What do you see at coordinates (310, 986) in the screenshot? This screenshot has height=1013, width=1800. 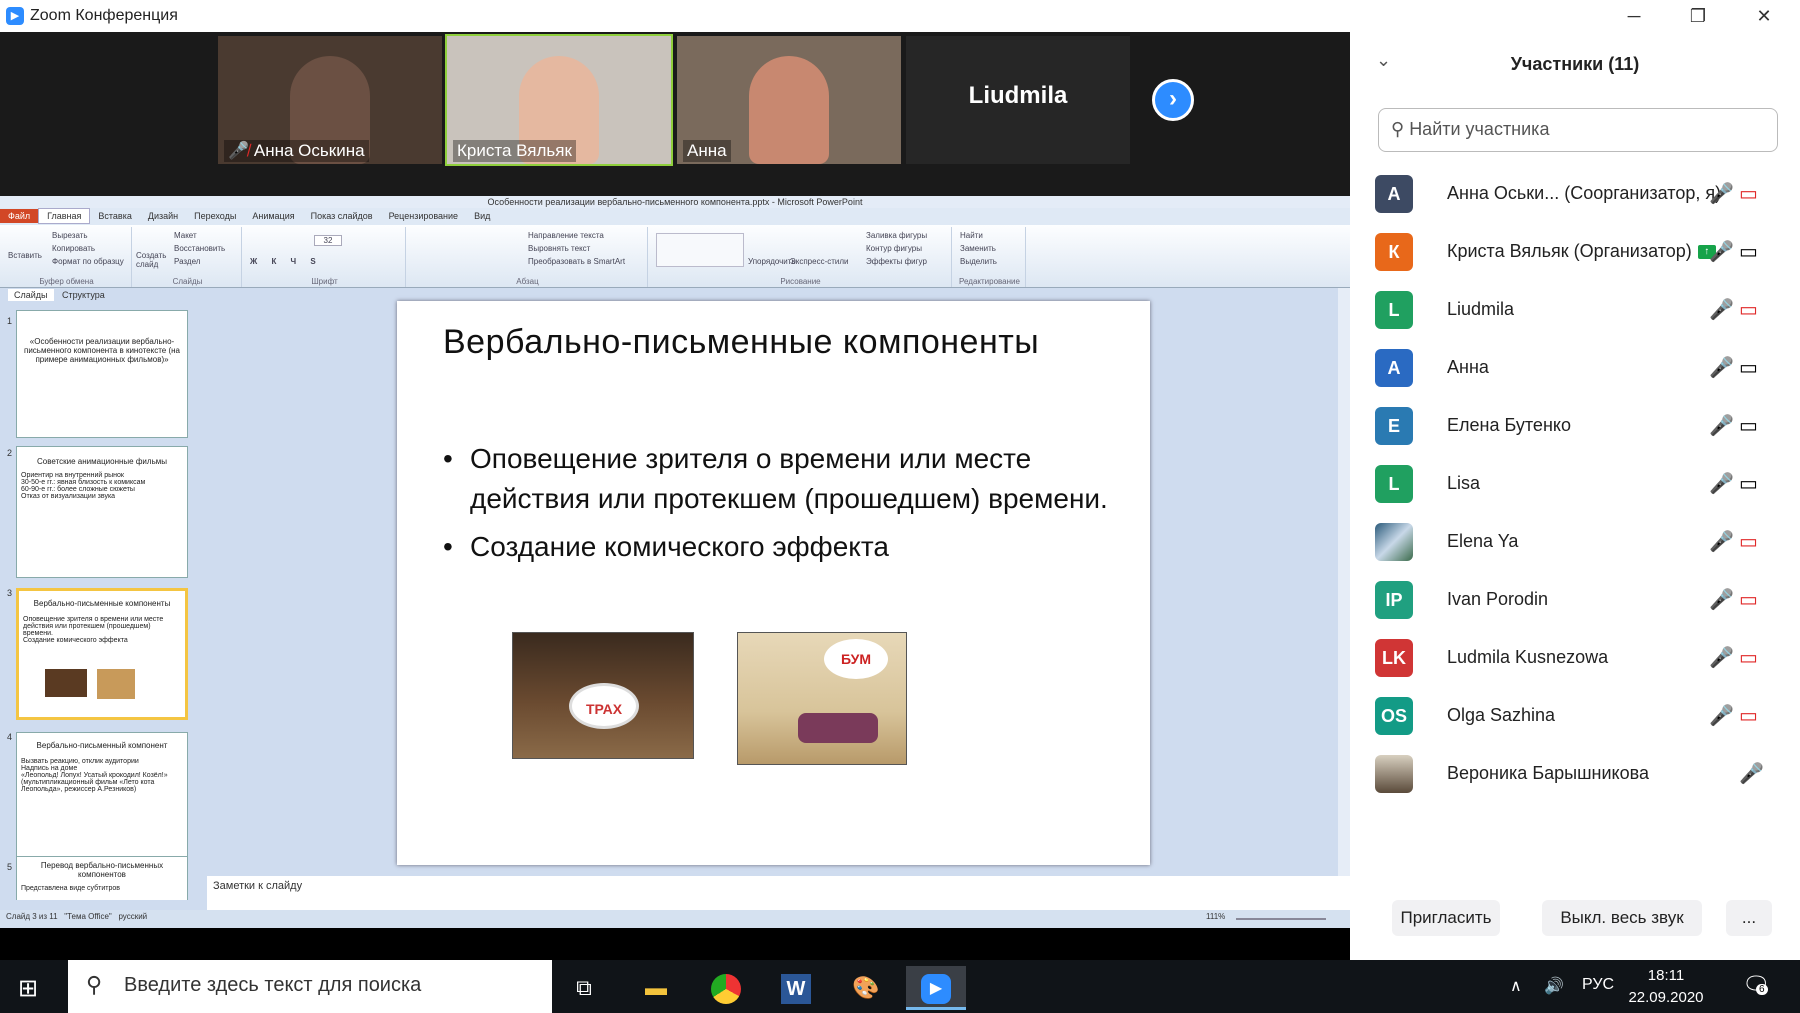 I see `taskbar-search-input: ⚲ Введите здесь текст для поиска` at bounding box center [310, 986].